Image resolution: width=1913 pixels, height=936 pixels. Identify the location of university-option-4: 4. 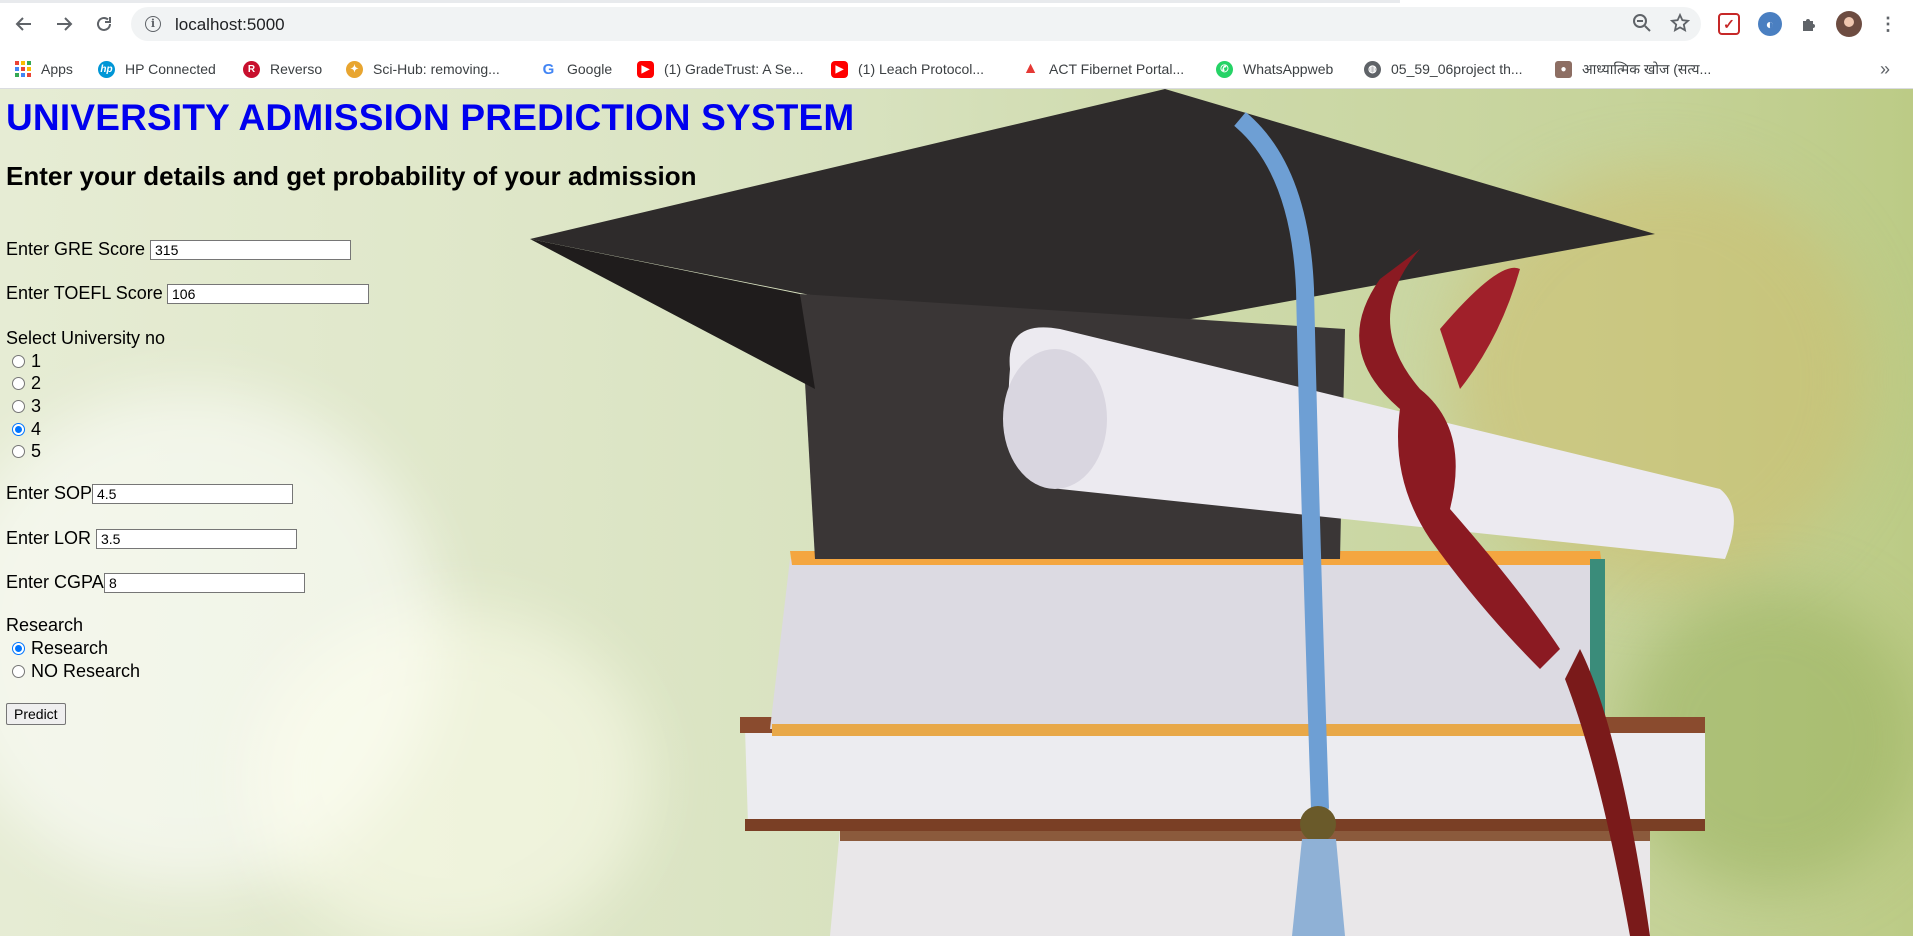
(26, 429).